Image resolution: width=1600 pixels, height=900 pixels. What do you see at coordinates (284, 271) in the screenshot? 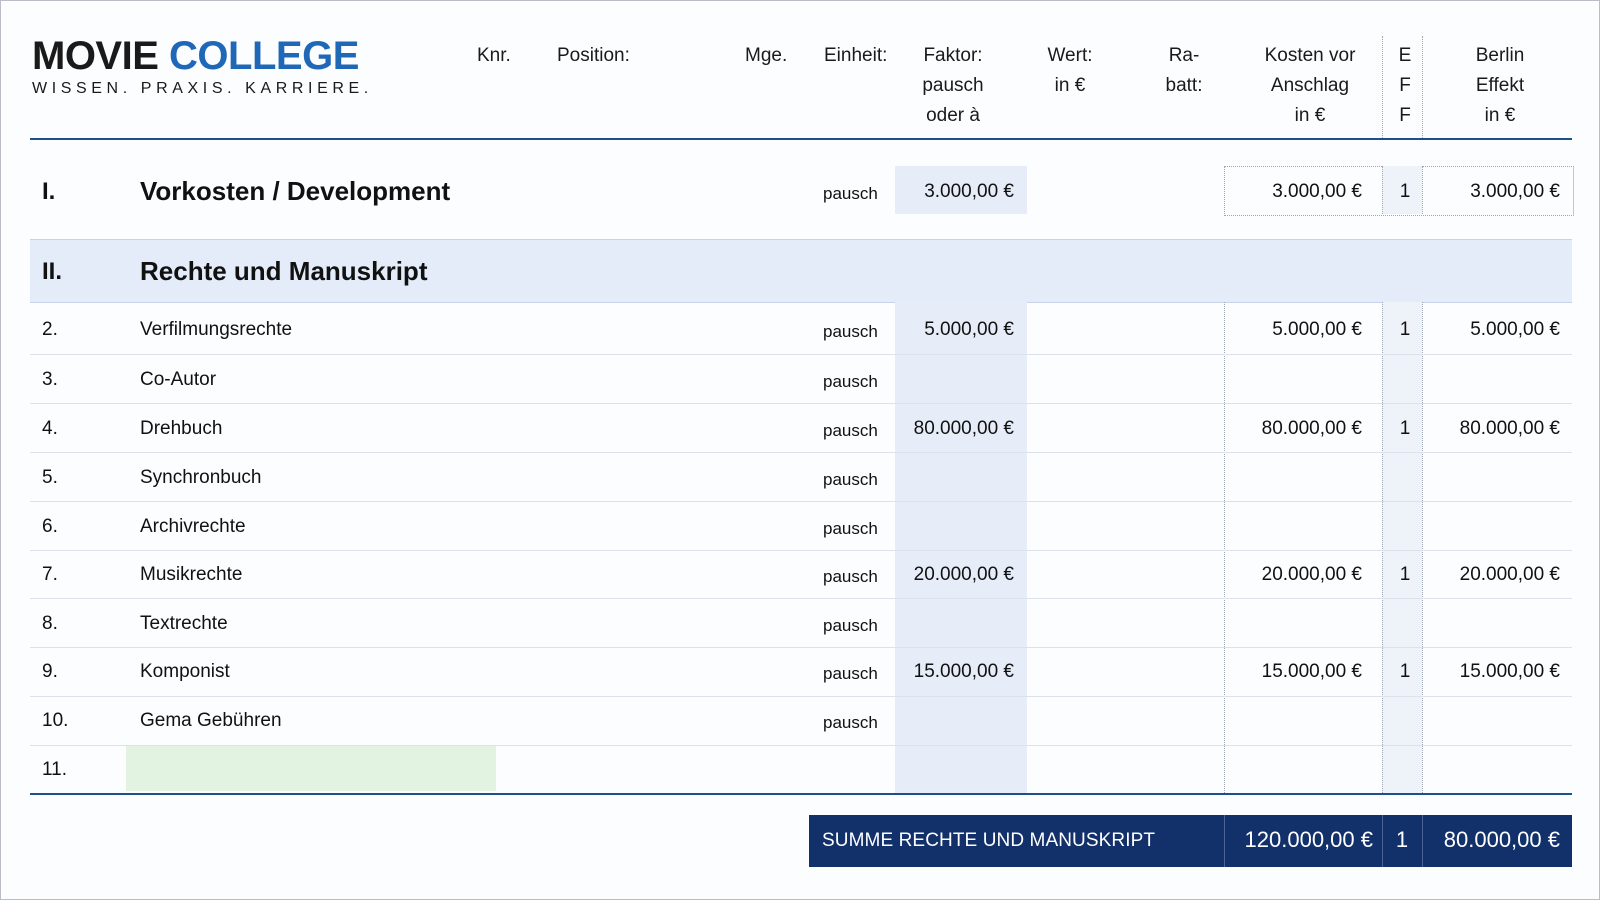
I see `section2-title: Rechte und Manuskript` at bounding box center [284, 271].